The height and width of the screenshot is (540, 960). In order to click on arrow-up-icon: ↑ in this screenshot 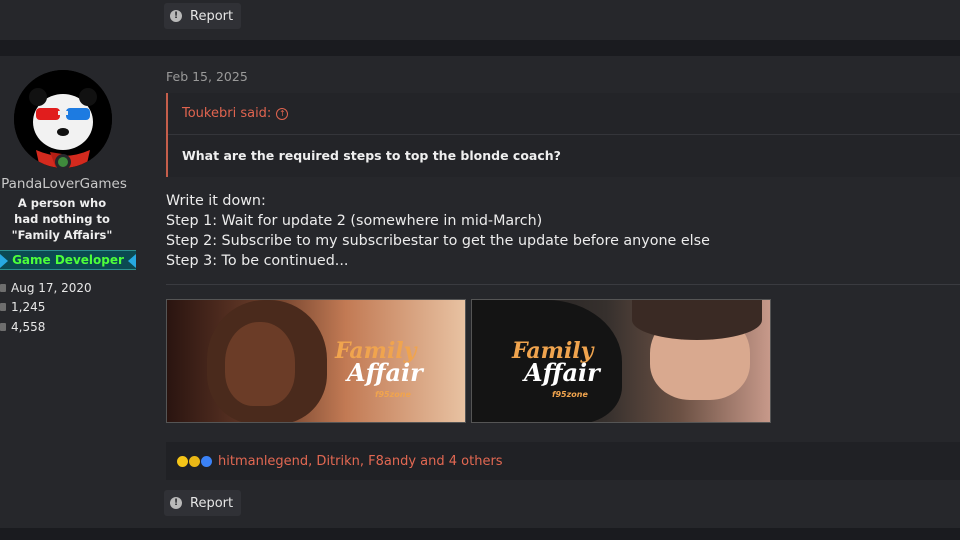, I will do `click(282, 113)`.